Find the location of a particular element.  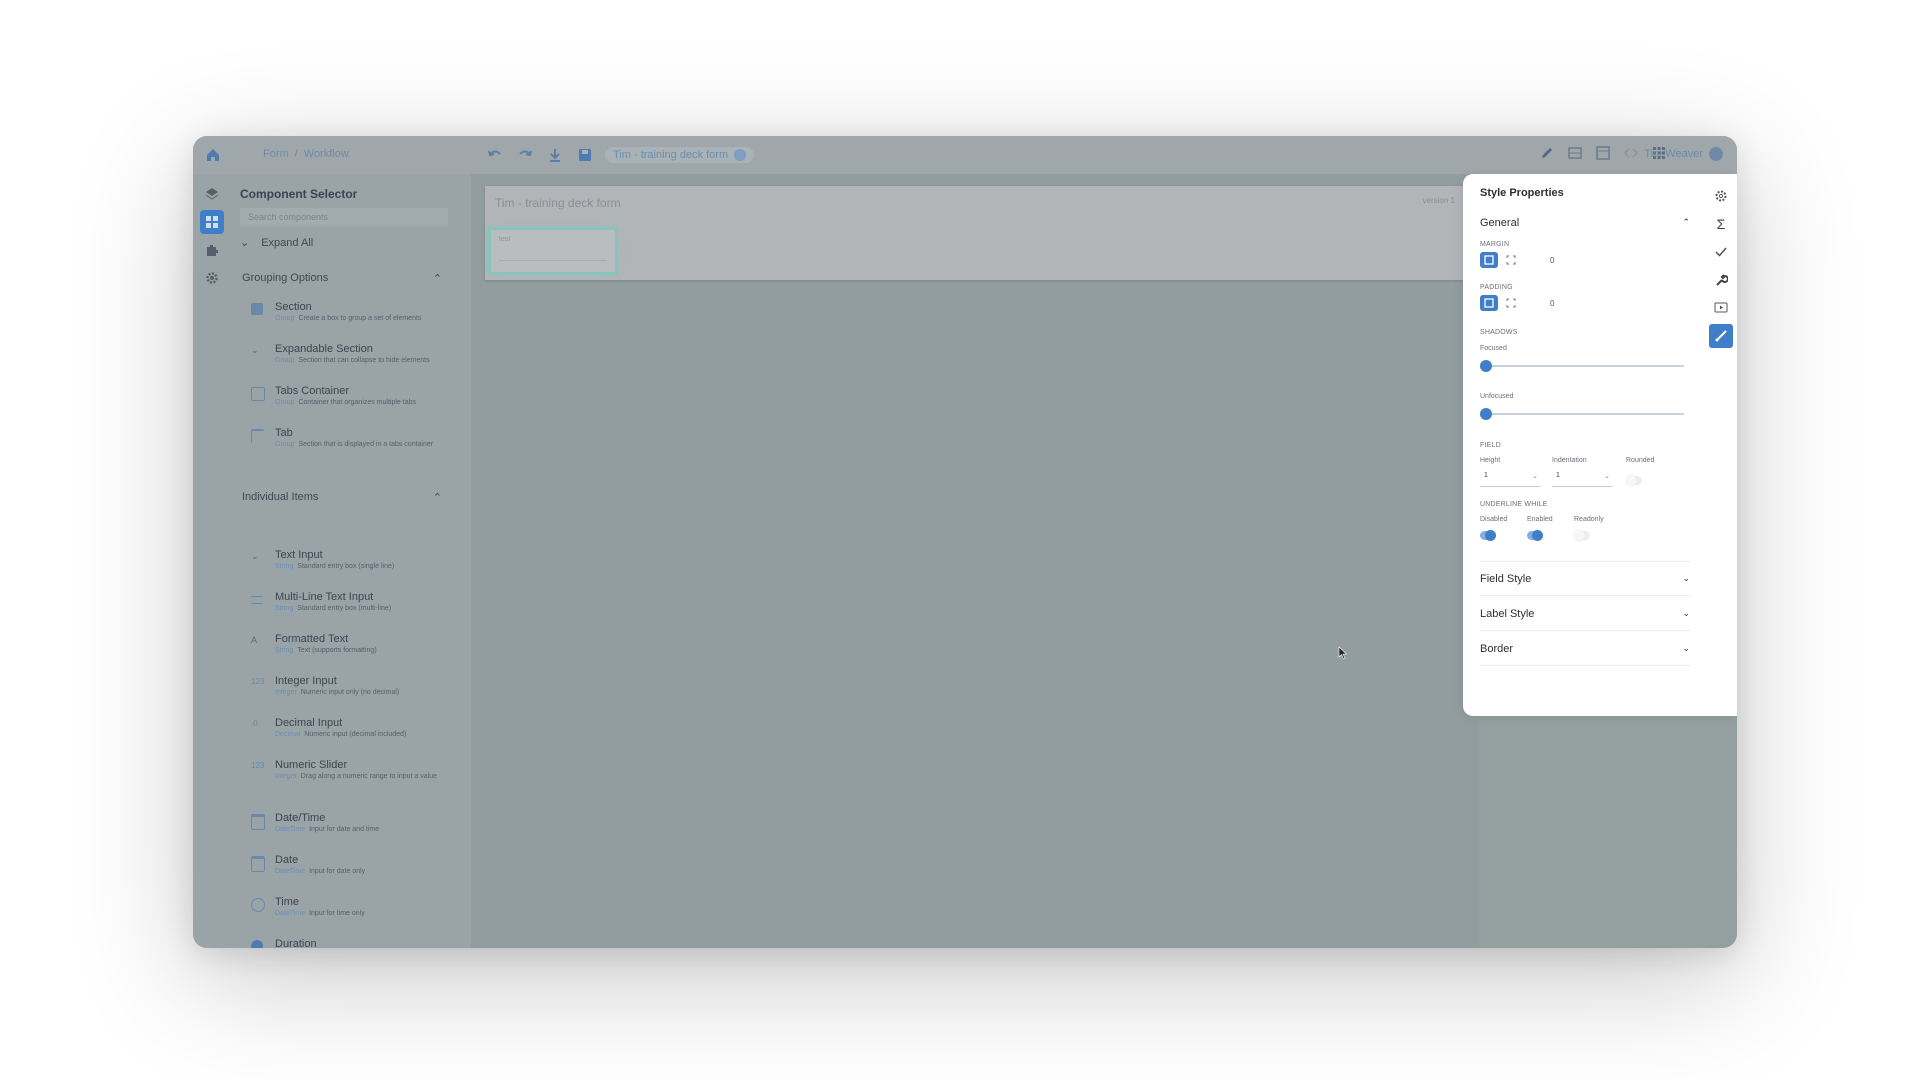

expand-all-label: Expand All is located at coordinates (287, 242).